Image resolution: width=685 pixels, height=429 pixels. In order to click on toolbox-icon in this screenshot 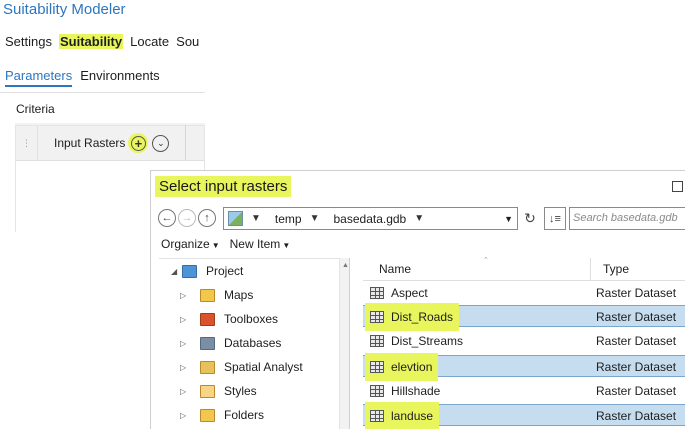, I will do `click(207, 319)`.